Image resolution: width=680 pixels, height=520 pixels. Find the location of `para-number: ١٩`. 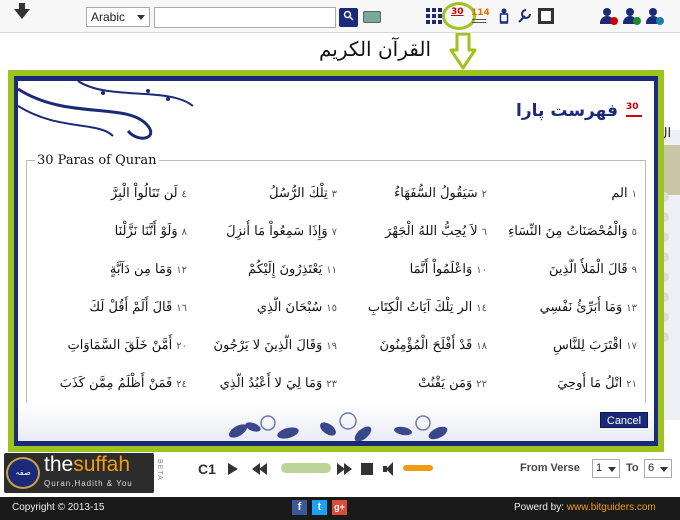

para-number: ١٩ is located at coordinates (331, 346).